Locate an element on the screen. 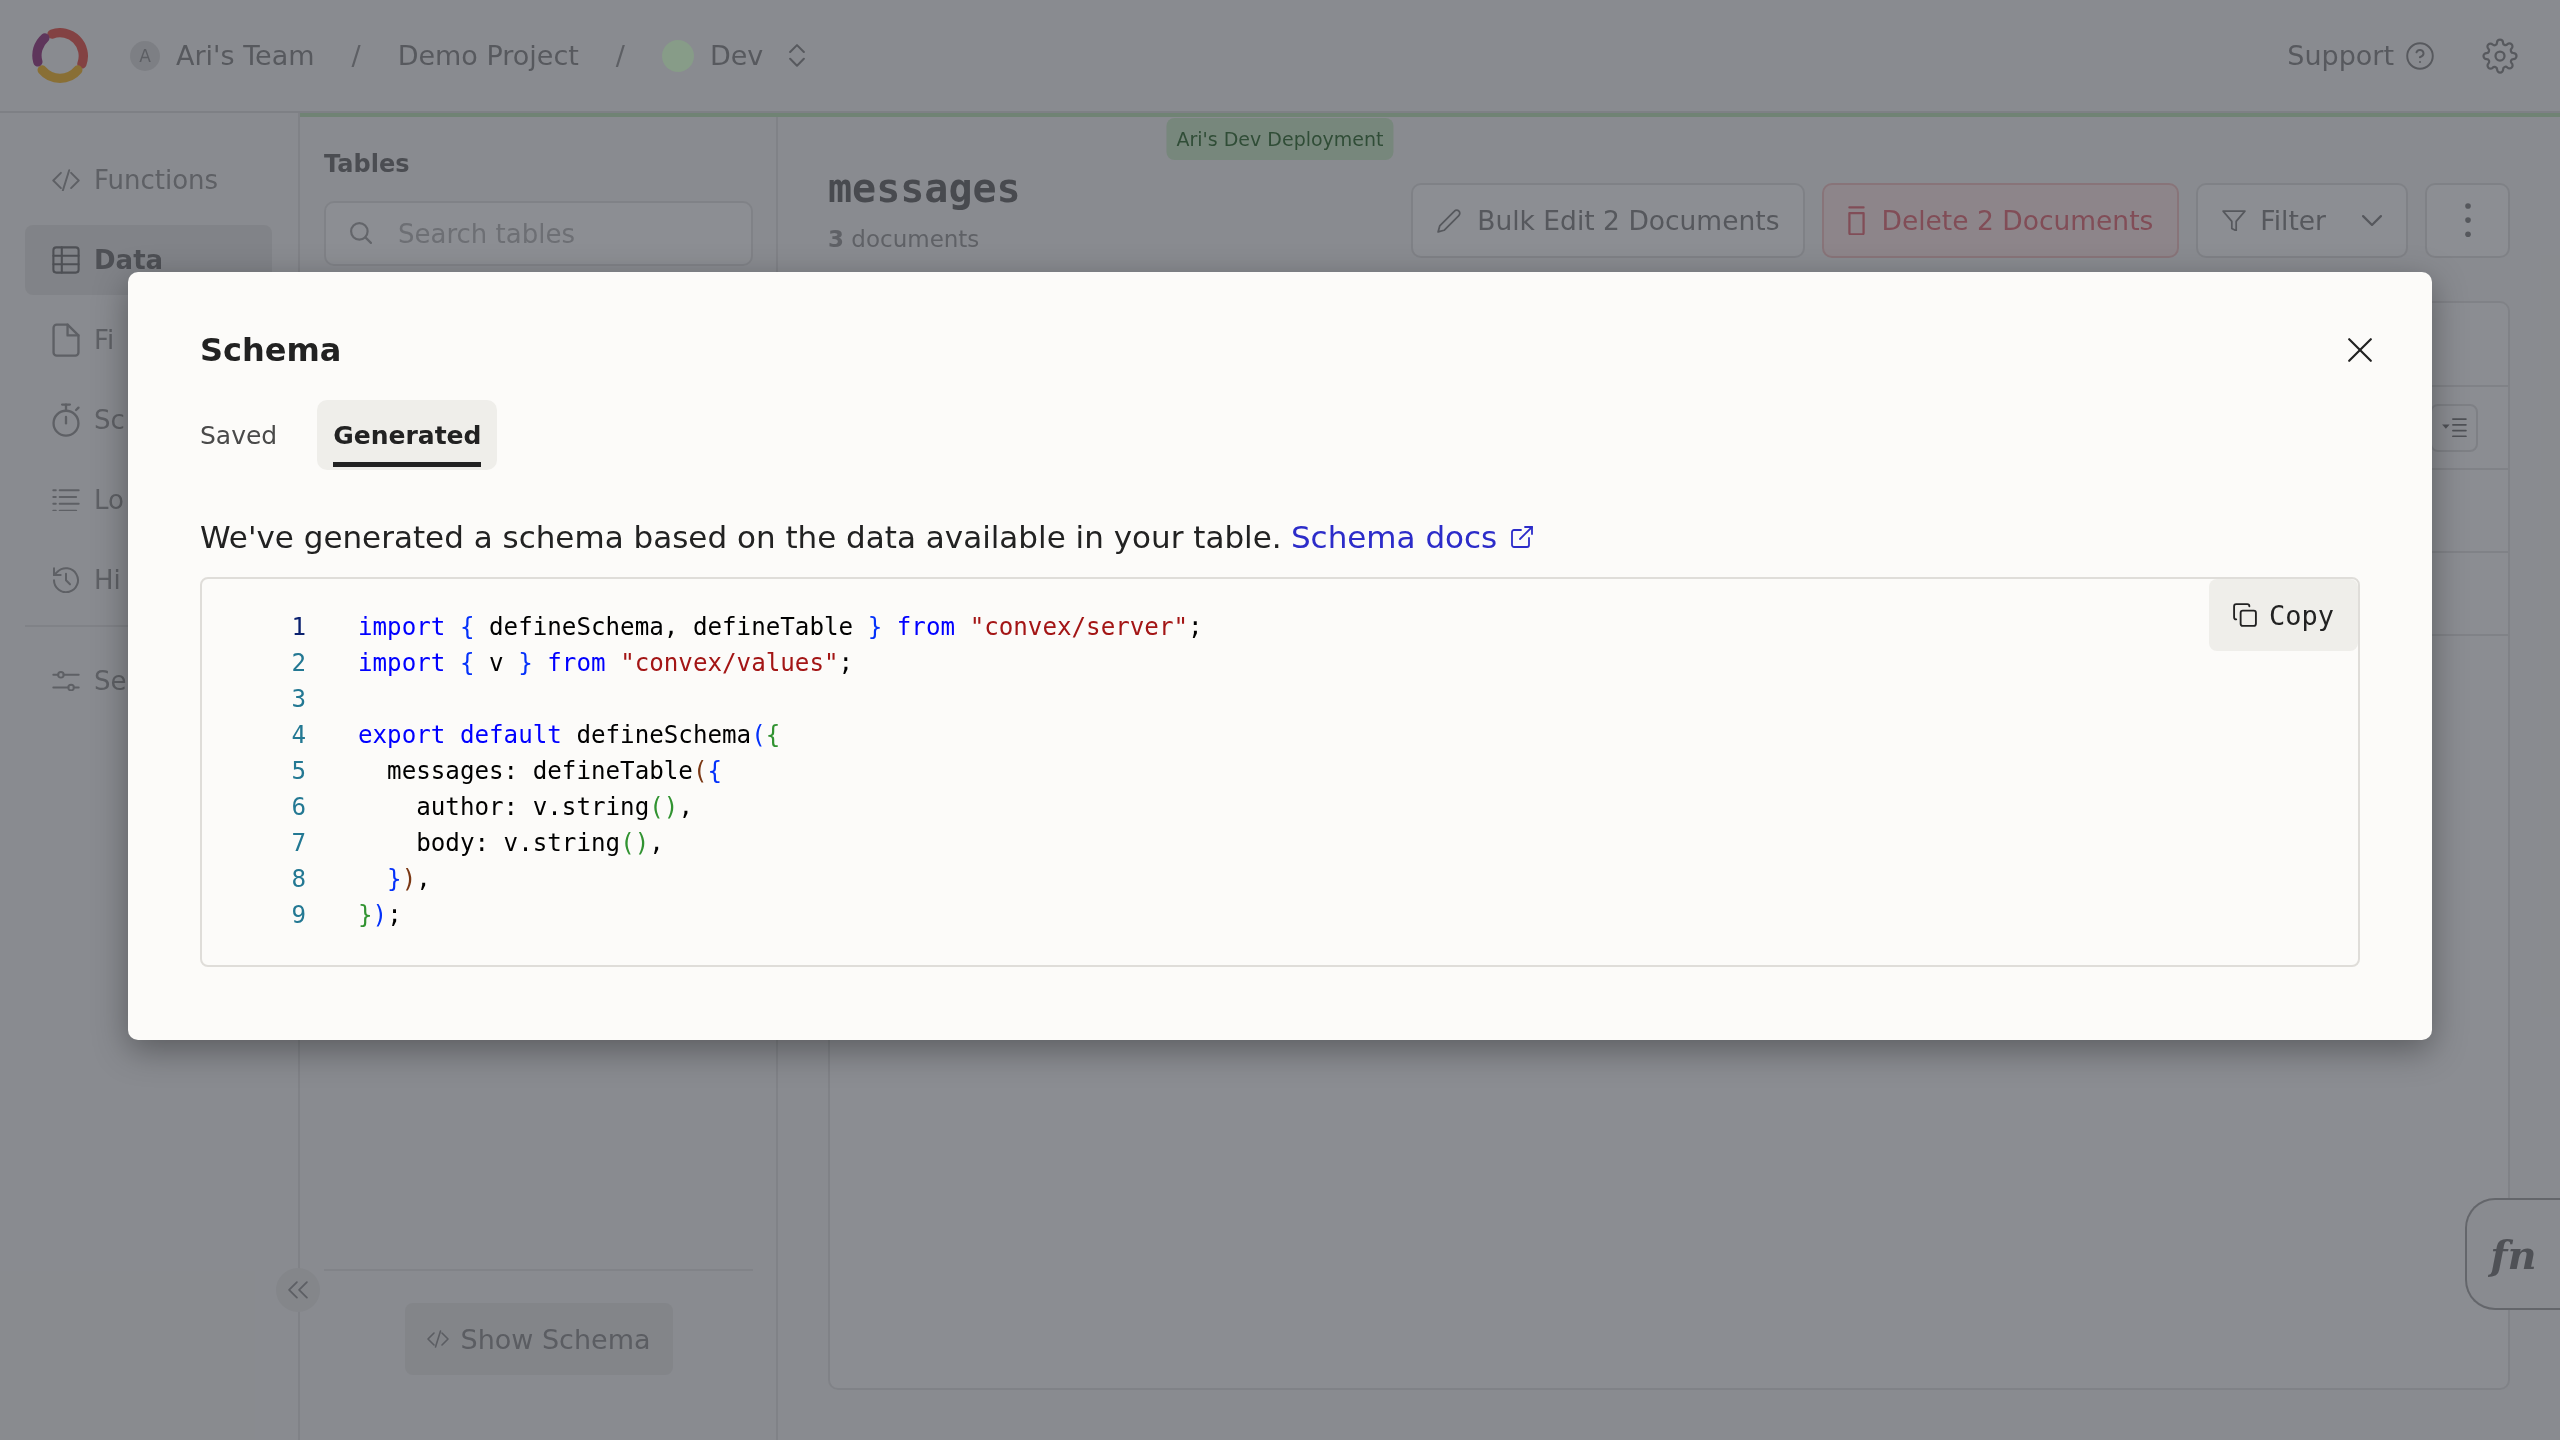 The image size is (2560, 1440). code-line: export default defineSchema({ is located at coordinates (569, 735).